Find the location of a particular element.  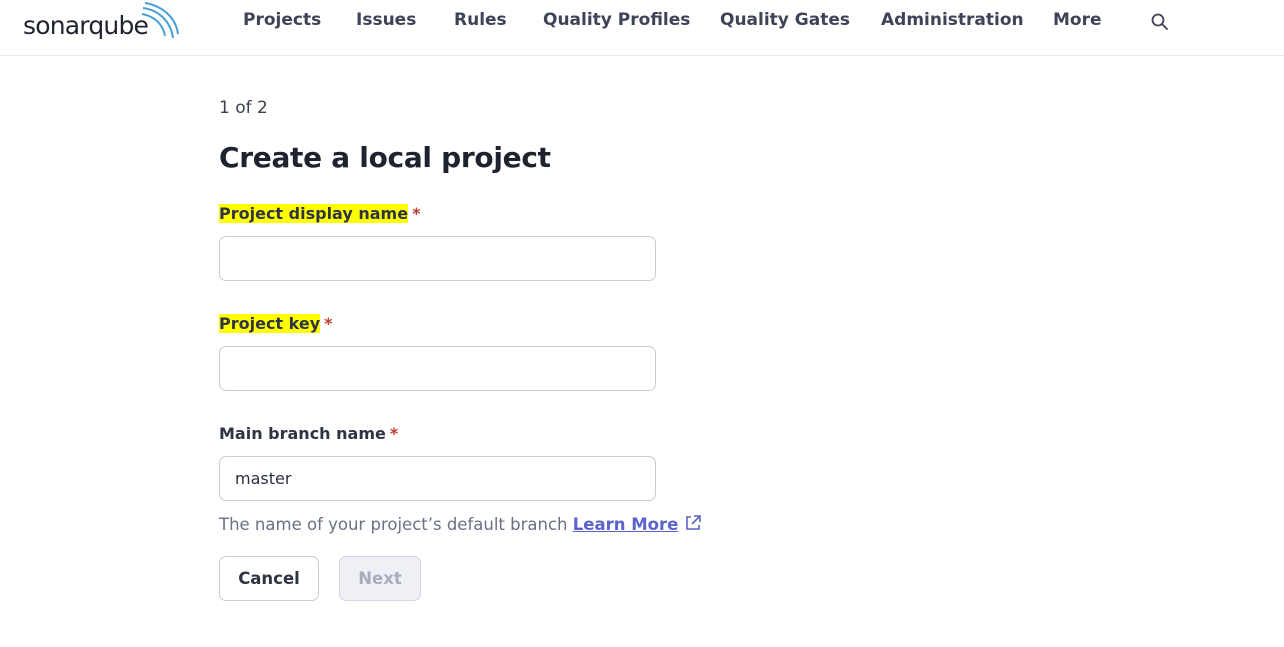

search-icon is located at coordinates (1159, 21).